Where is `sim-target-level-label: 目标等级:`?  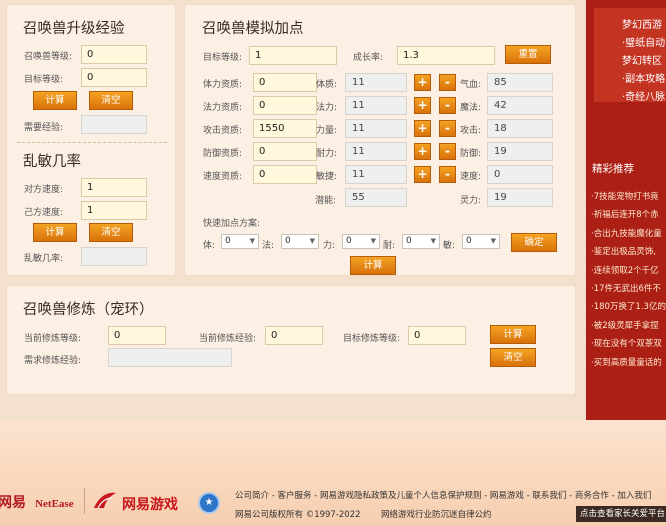 sim-target-level-label: 目标等级: is located at coordinates (223, 58).